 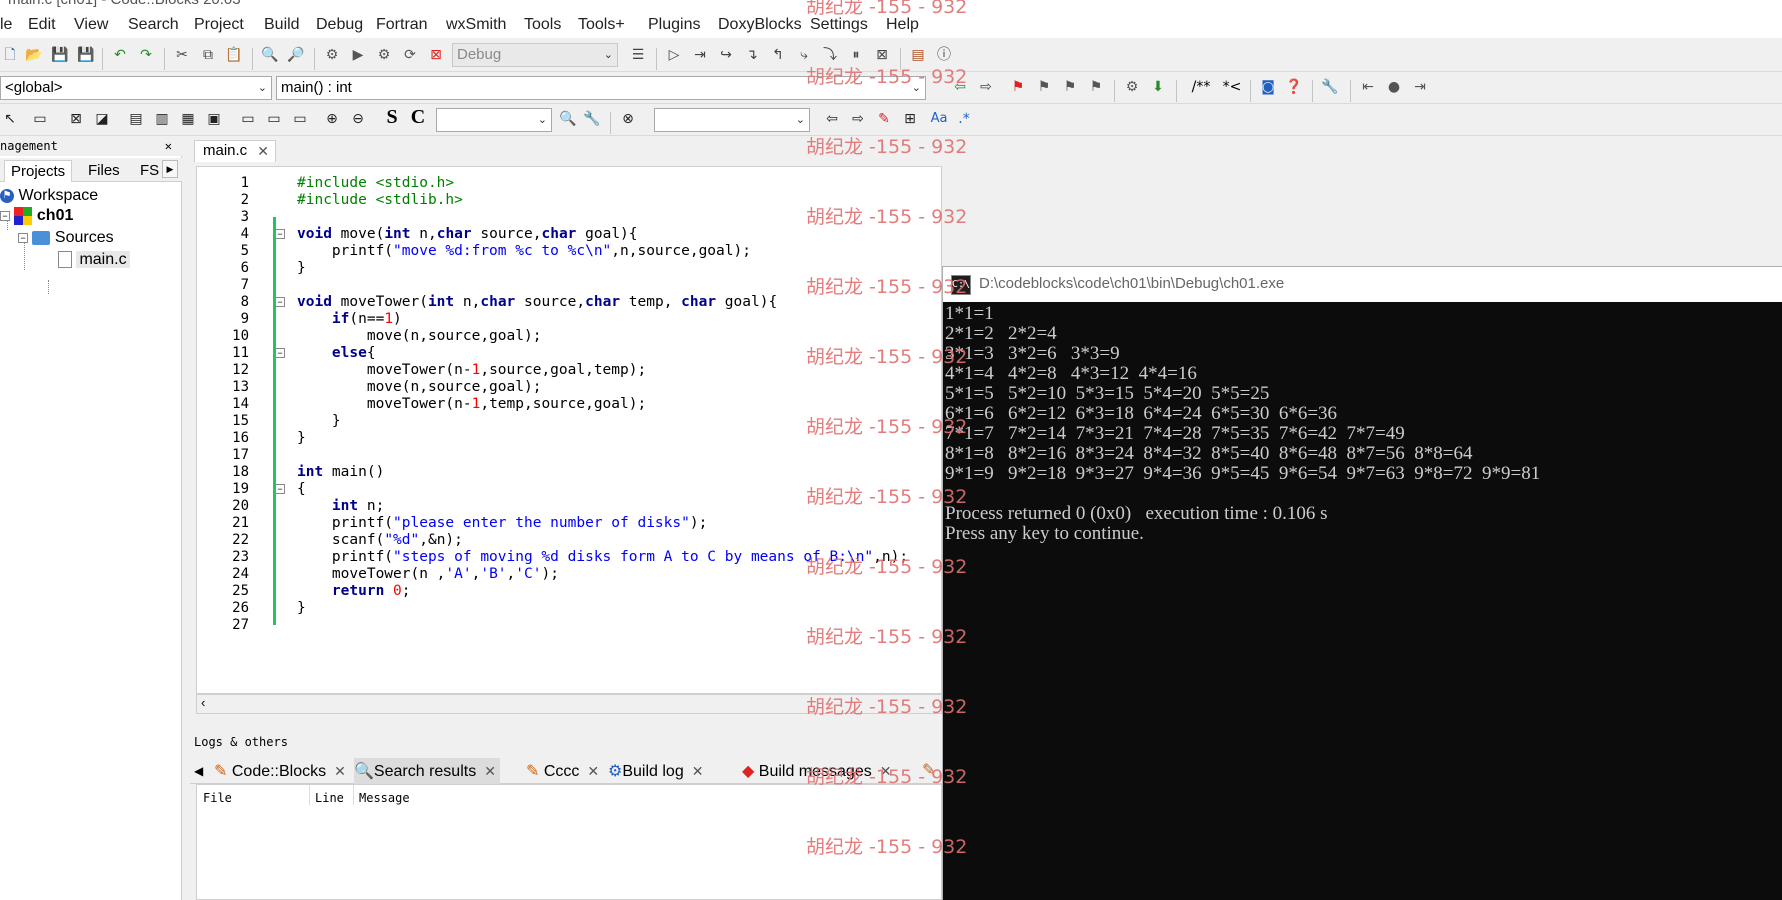 What do you see at coordinates (427, 771) in the screenshot?
I see `tab-search-results: 🔍Search results ✕` at bounding box center [427, 771].